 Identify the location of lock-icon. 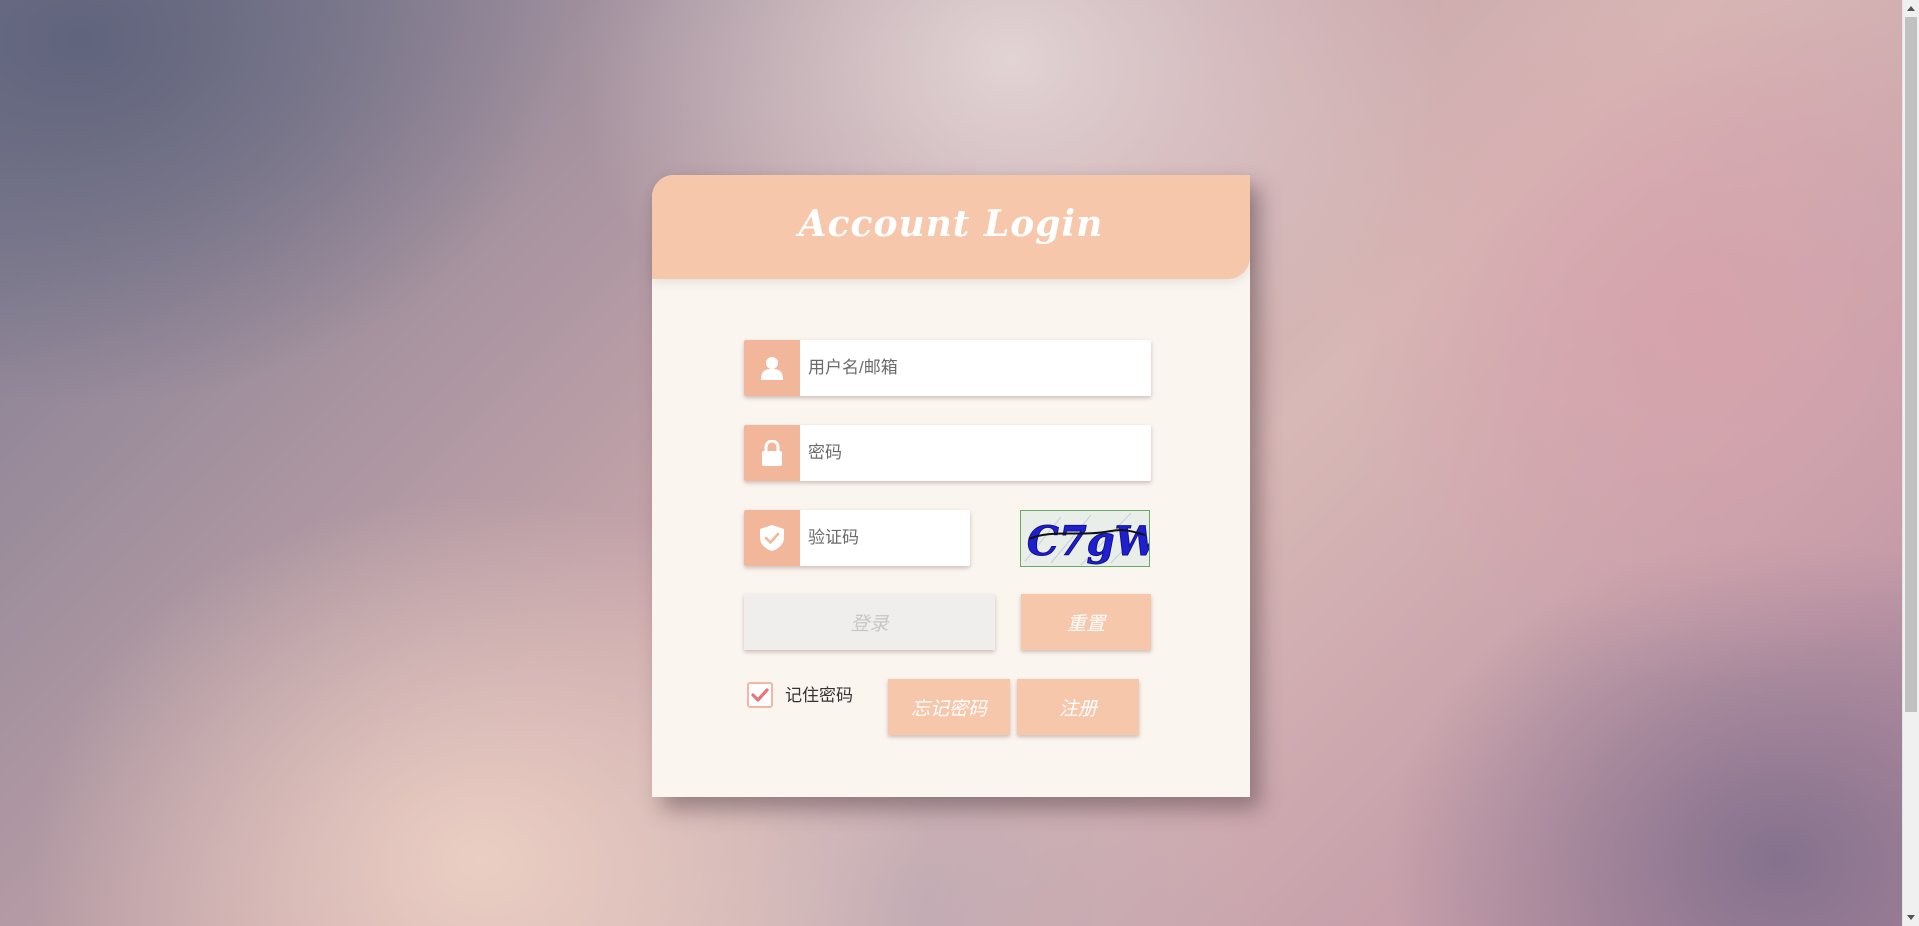
(772, 453).